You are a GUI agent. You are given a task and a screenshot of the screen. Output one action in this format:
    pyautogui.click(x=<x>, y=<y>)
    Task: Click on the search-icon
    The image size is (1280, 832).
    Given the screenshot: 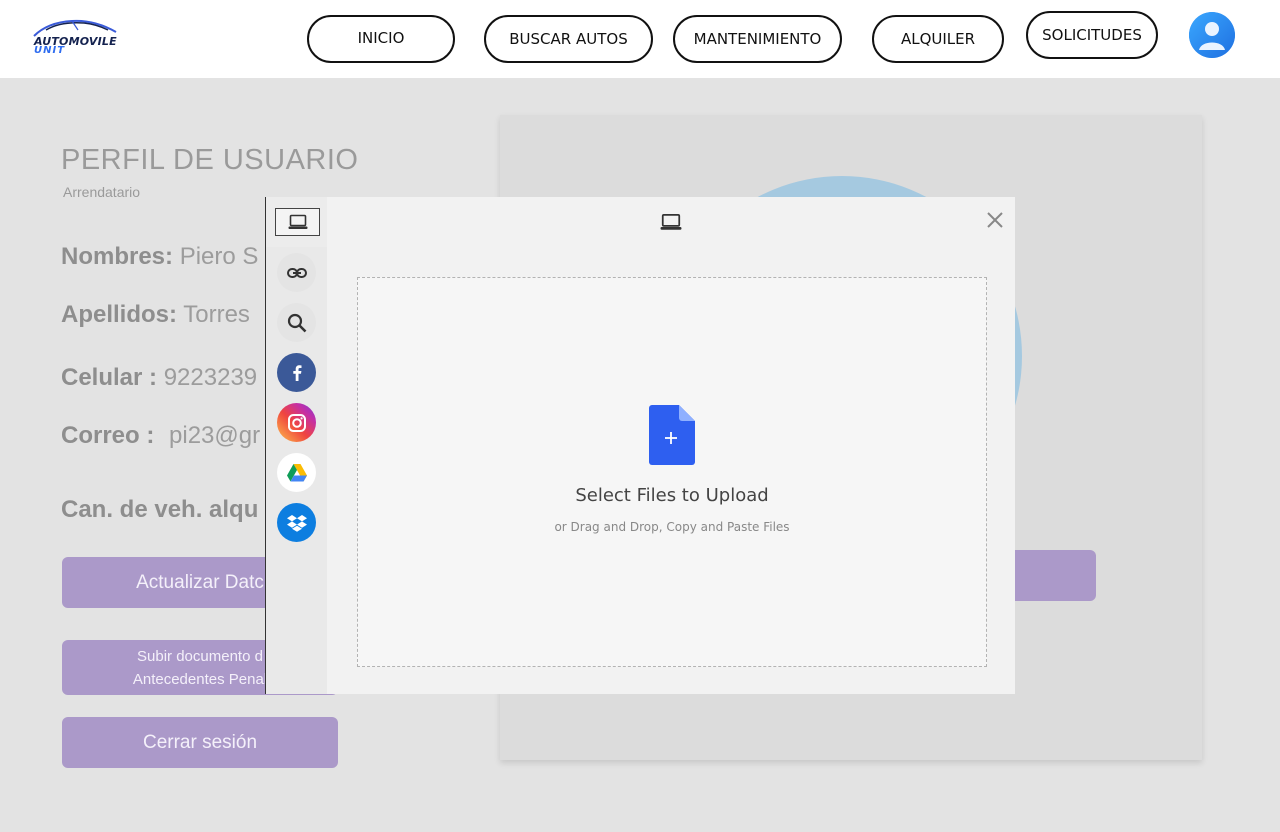 What is the action you would take?
    pyautogui.click(x=296, y=322)
    